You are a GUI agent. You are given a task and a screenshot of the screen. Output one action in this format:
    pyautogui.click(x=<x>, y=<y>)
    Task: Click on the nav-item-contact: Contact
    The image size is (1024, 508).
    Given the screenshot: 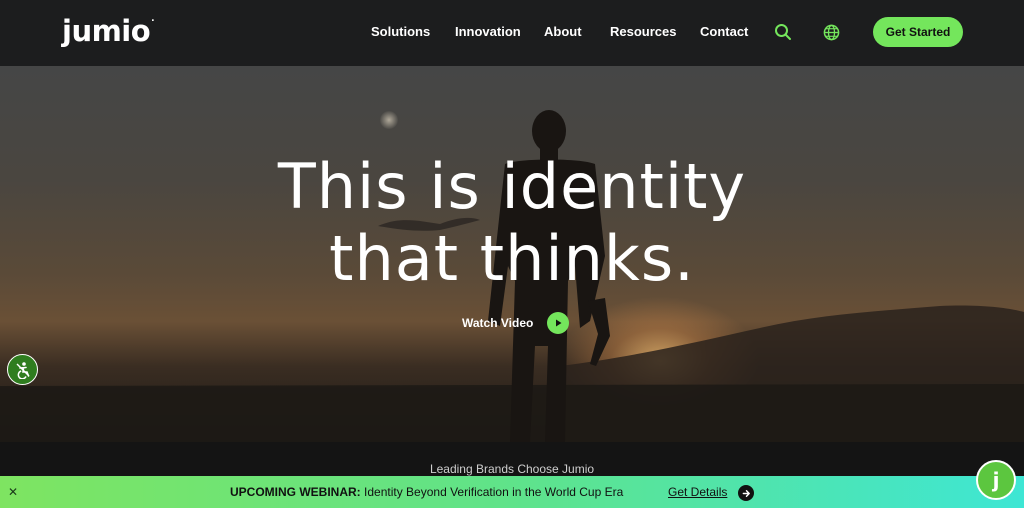 What is the action you would take?
    pyautogui.click(x=724, y=31)
    